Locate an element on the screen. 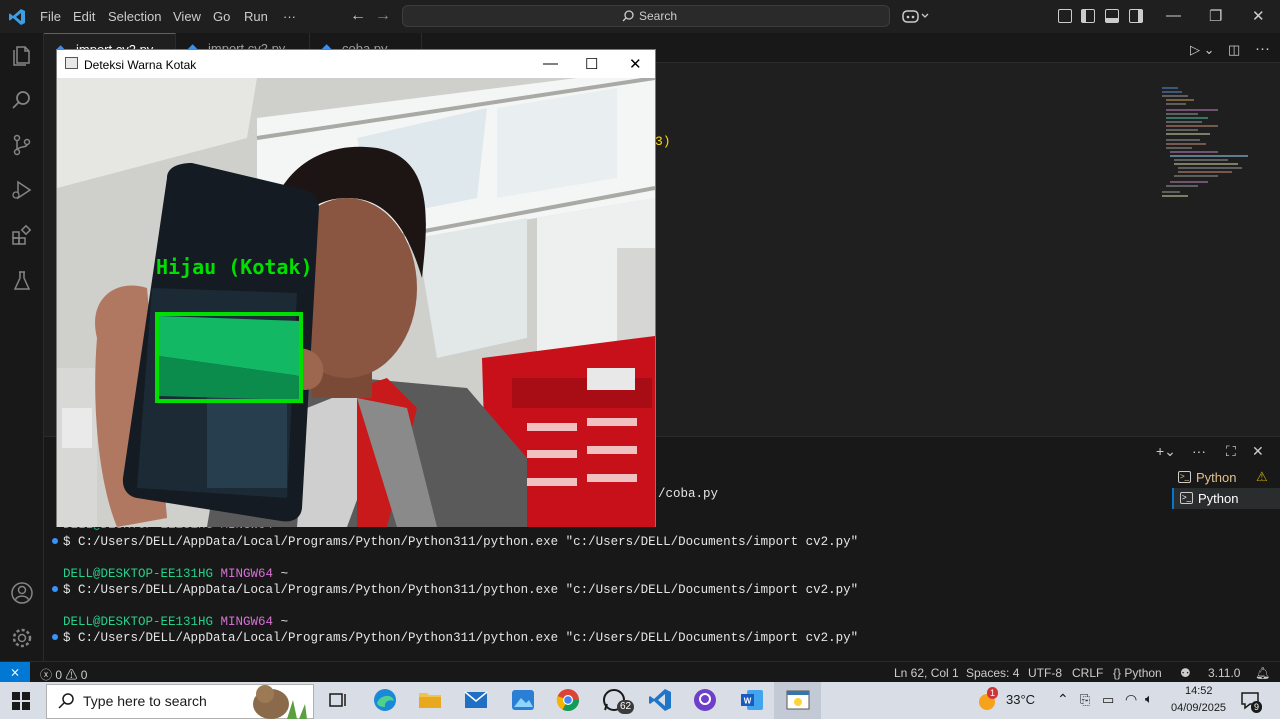 The height and width of the screenshot is (719, 1280). clock-time: 14:52 is located at coordinates (1199, 691).